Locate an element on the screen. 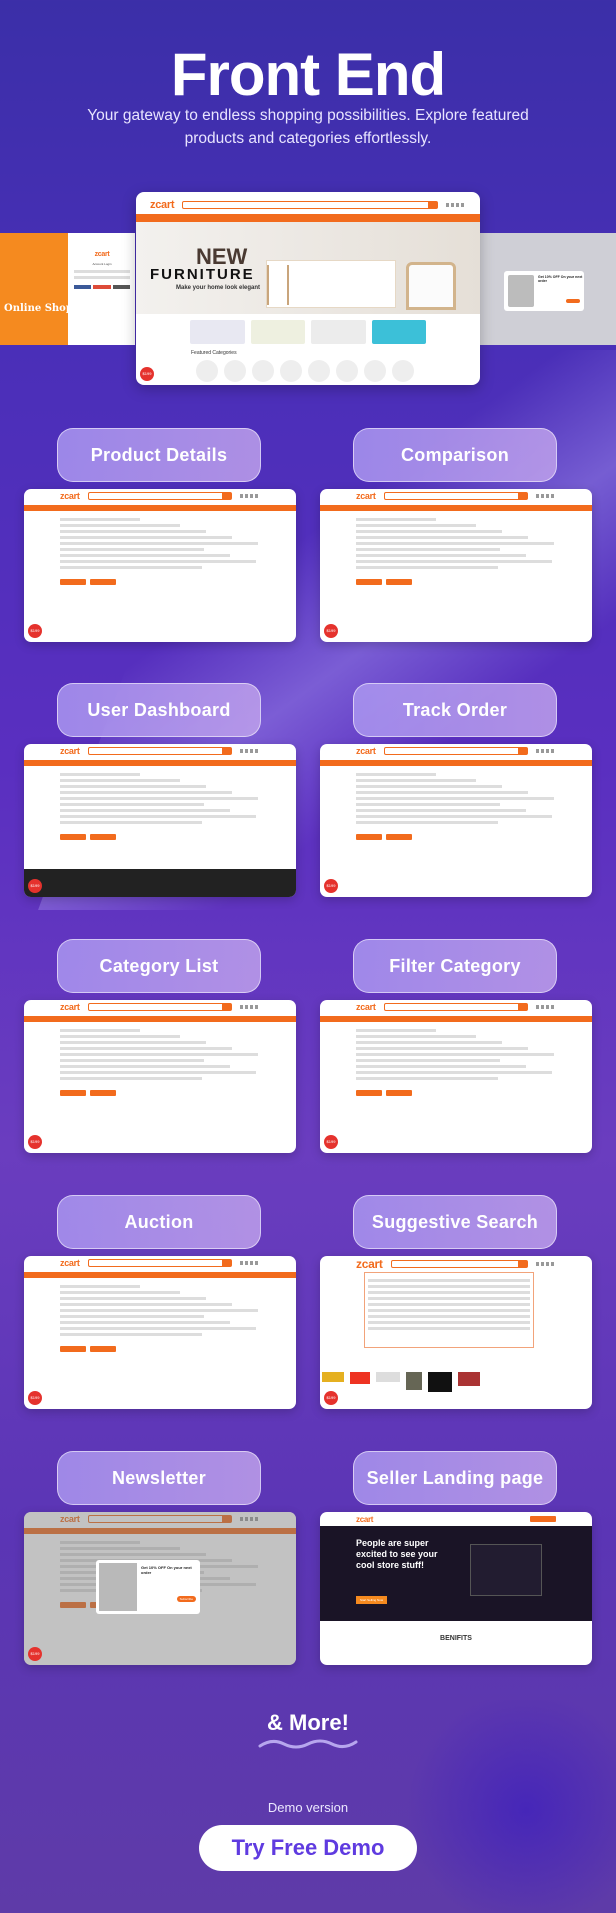 The height and width of the screenshot is (1913, 616). promo-furniture is located at coordinates (277, 332).